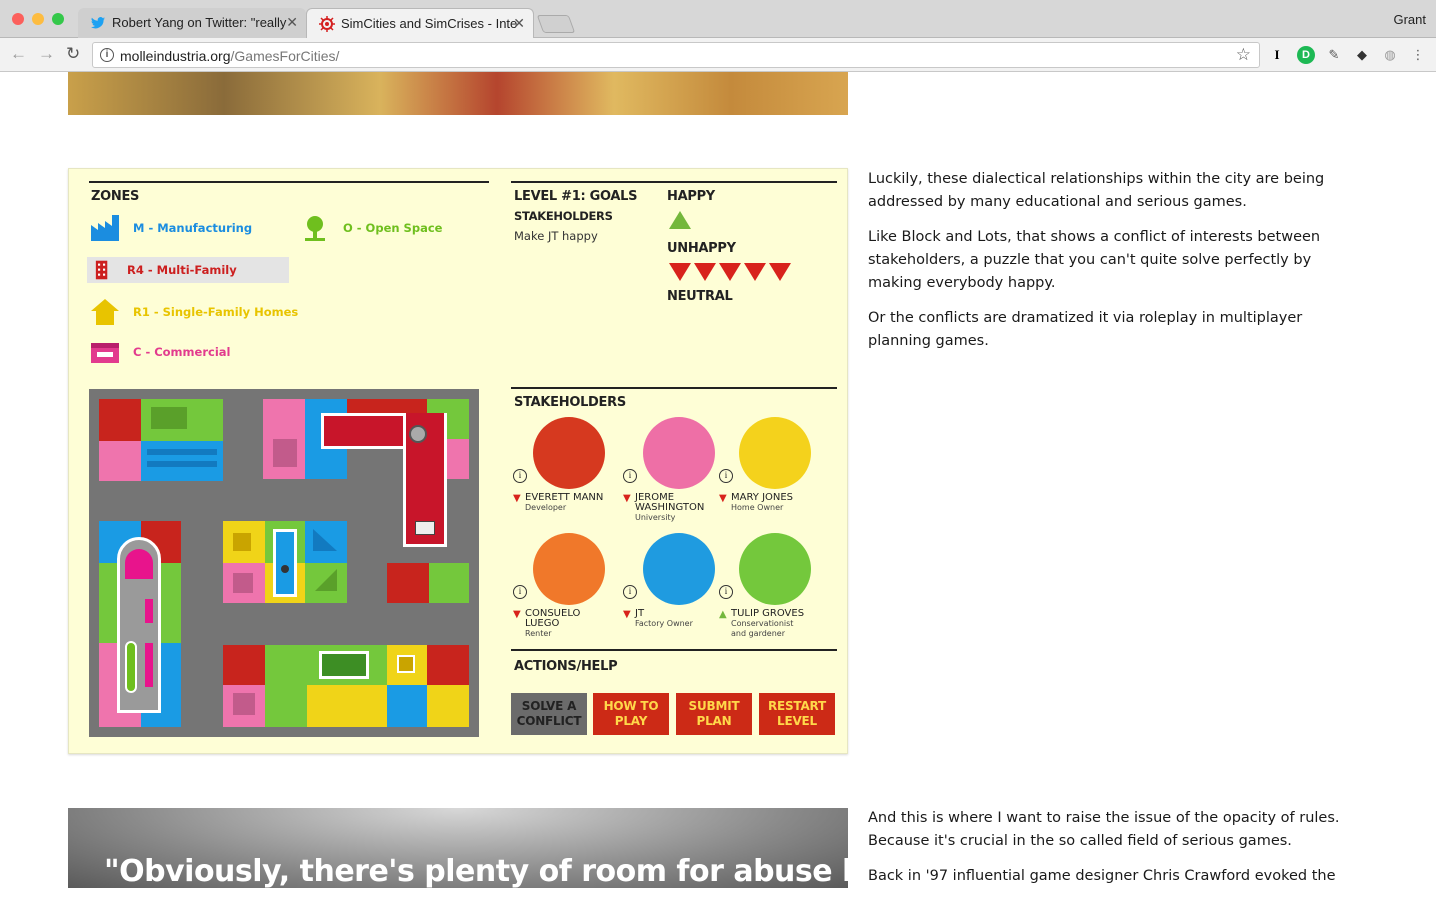 Image resolution: width=1436 pixels, height=900 pixels. I want to click on back-arrow-icon: ←, so click(18, 54).